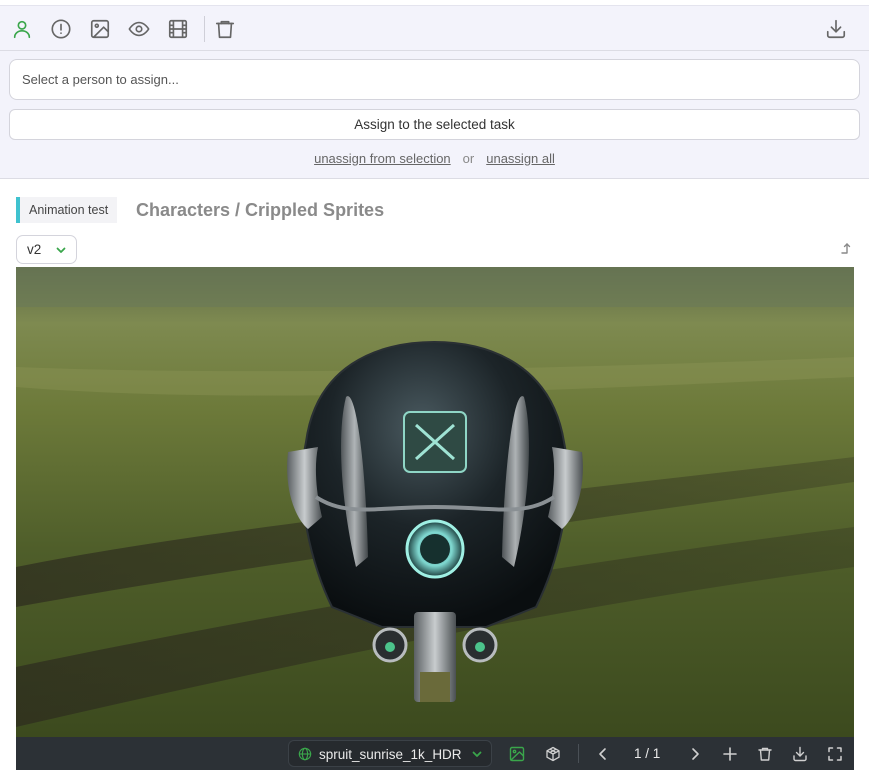  I want to click on eye-icon, so click(139, 29).